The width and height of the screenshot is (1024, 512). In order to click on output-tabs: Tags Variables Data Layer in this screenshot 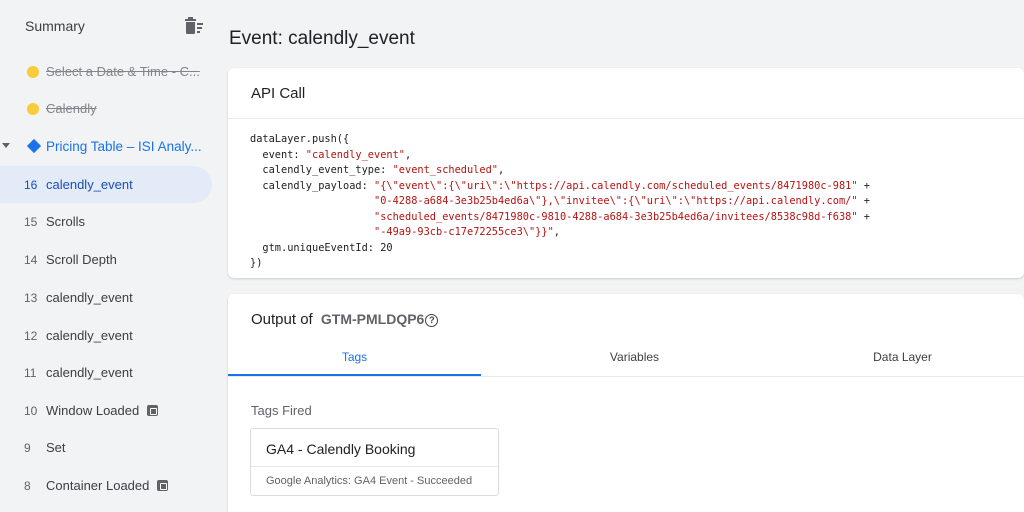, I will do `click(626, 357)`.